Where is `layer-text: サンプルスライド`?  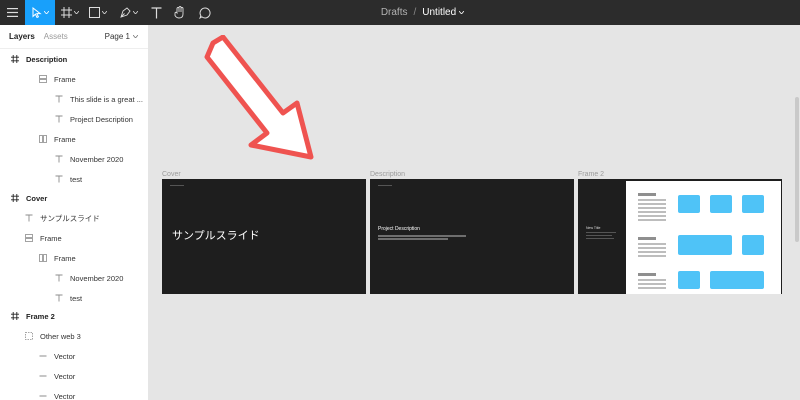
layer-text: サンプルスライド is located at coordinates (74, 218).